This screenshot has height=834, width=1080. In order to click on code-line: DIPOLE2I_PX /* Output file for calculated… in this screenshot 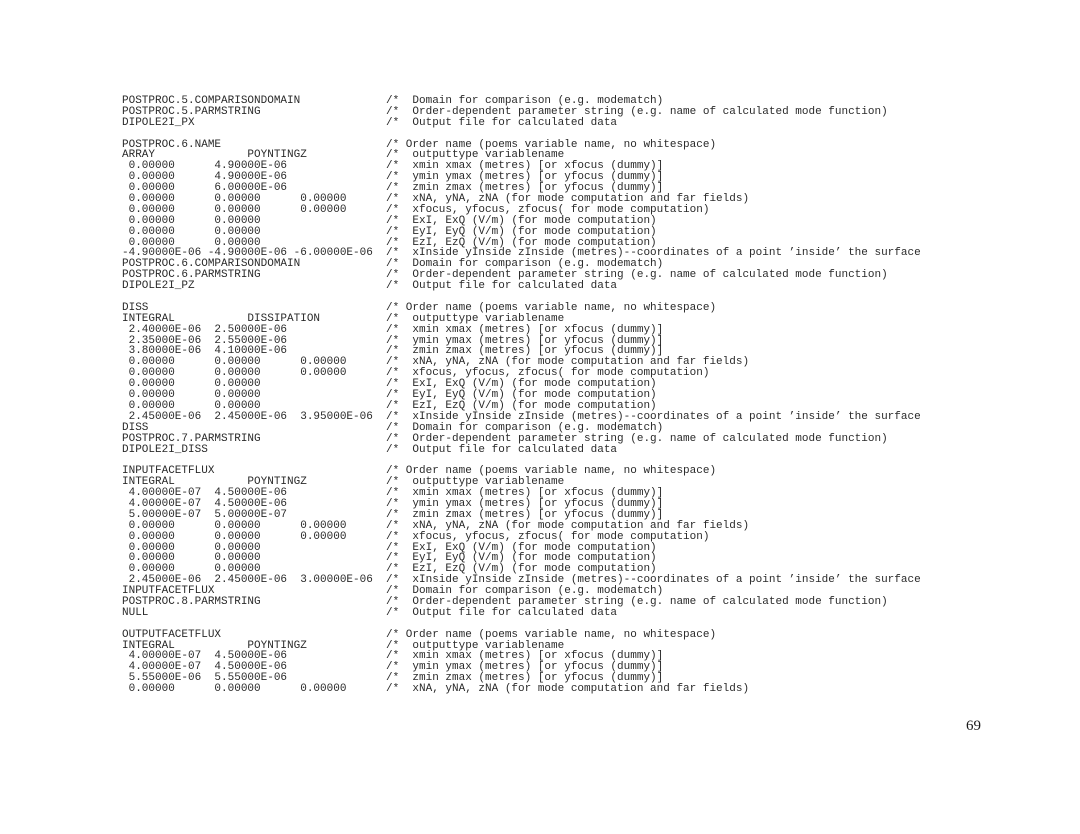, I will do `click(521, 122)`.